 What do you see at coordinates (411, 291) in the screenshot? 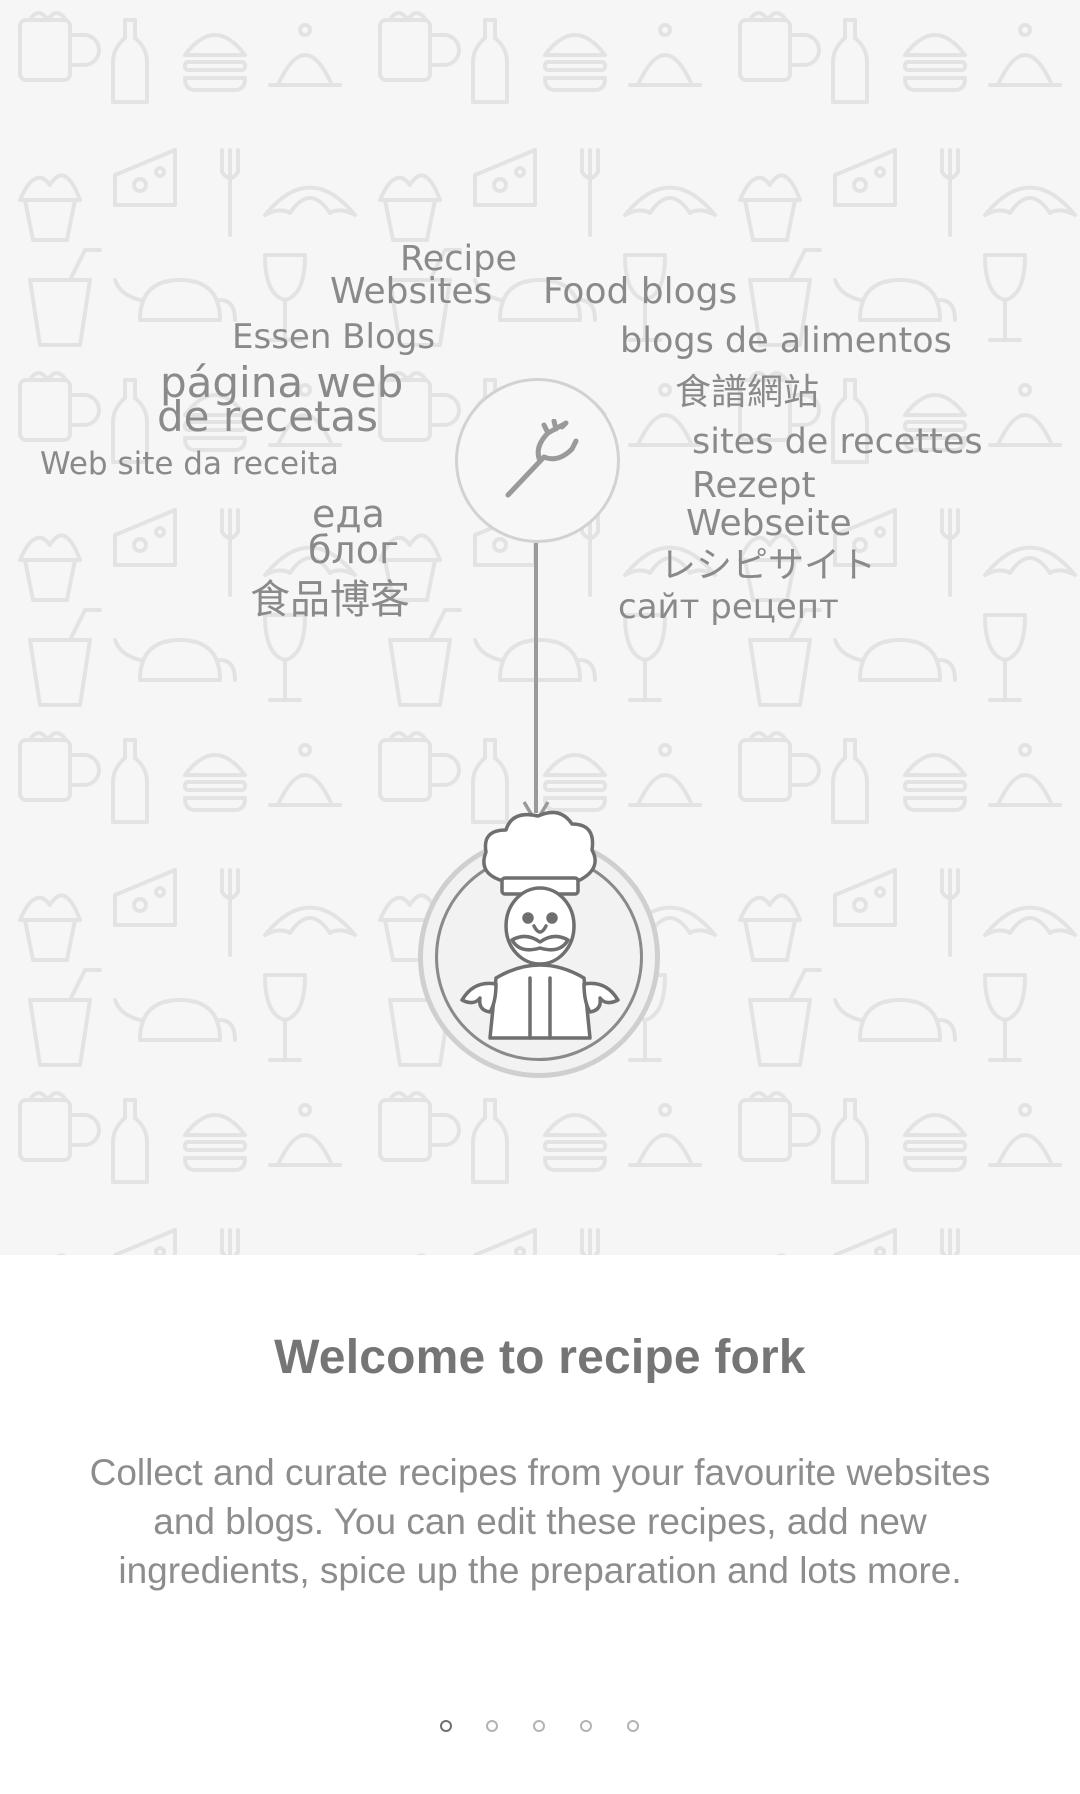
I see `word-websites: Websites` at bounding box center [411, 291].